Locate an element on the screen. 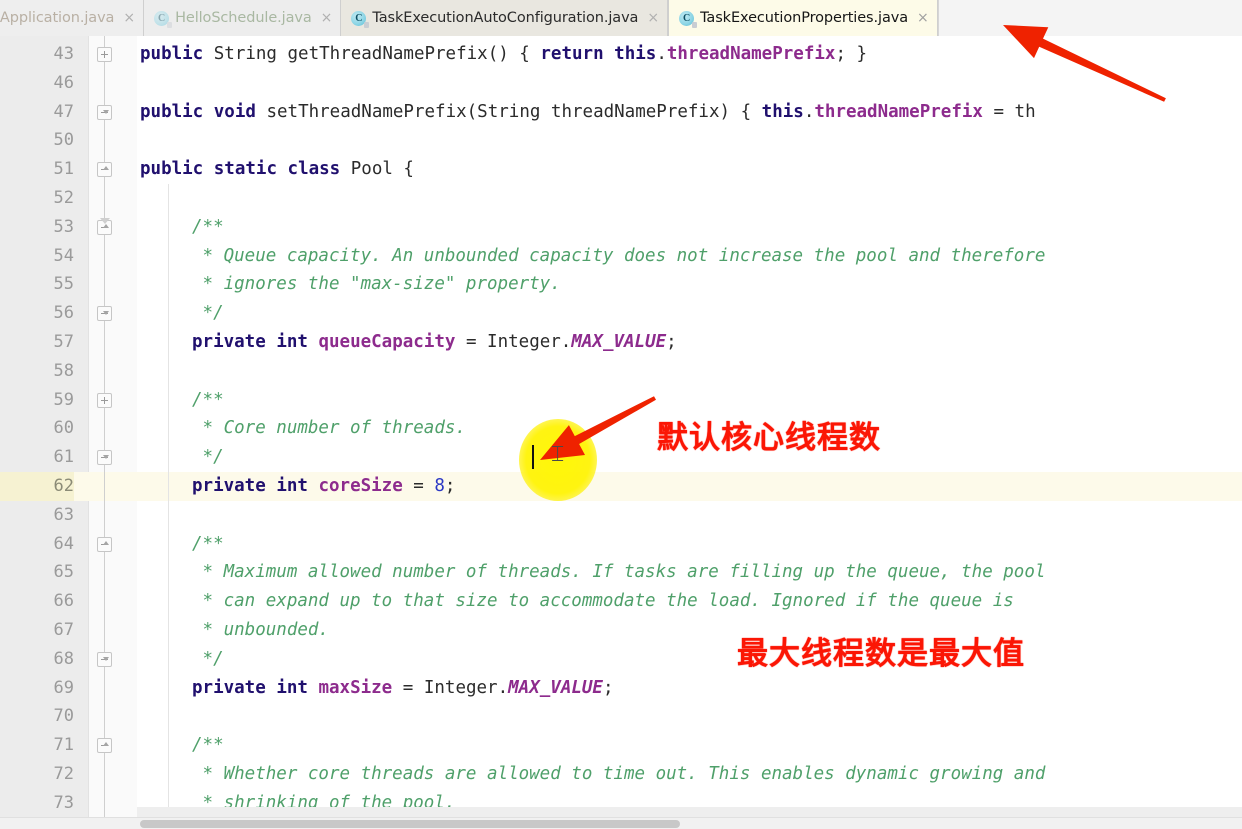  code-line: 68 */ is located at coordinates (621, 659).